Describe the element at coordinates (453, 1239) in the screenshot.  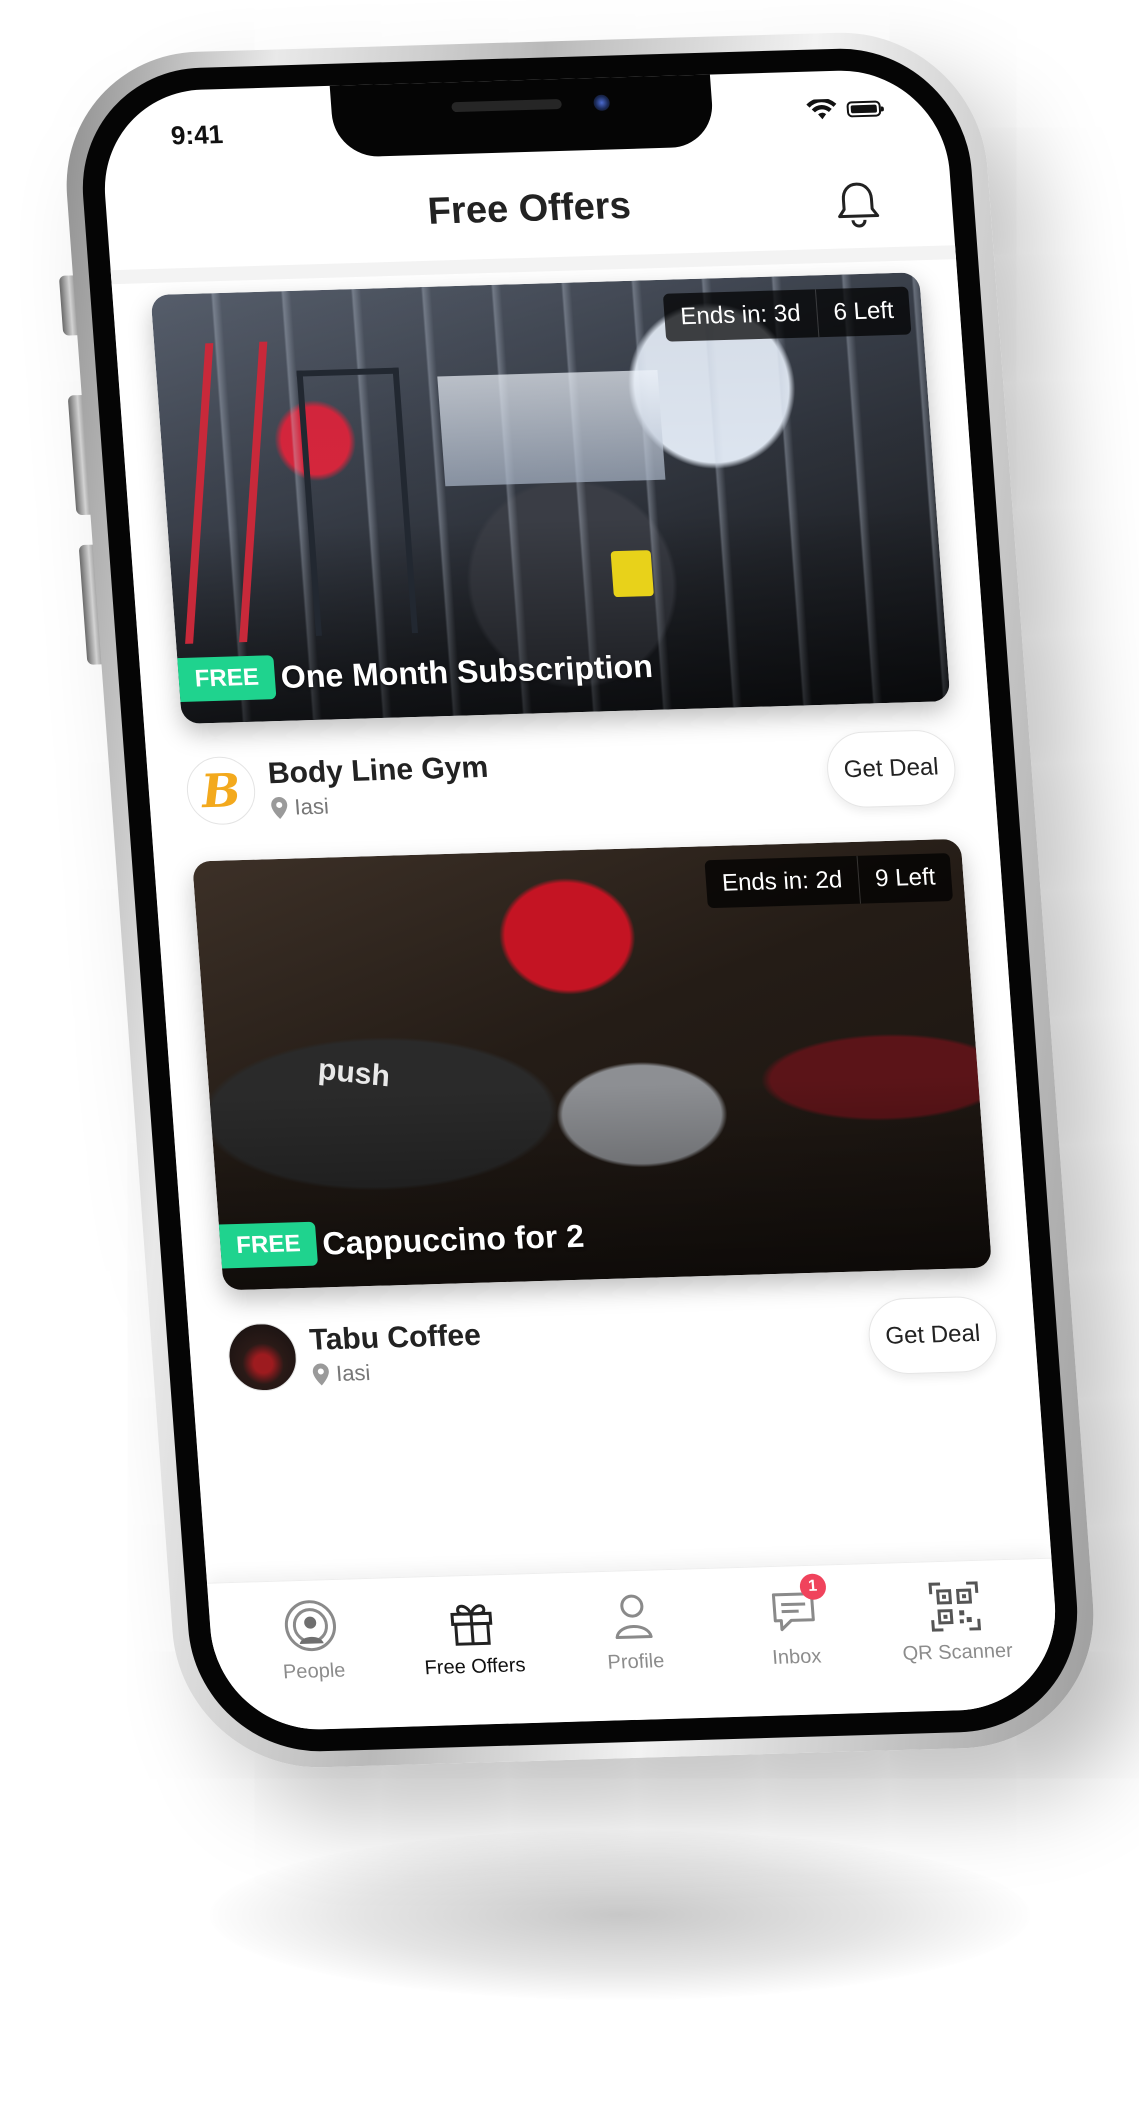
I see `deal-title: Cappuccino for 2` at that location.